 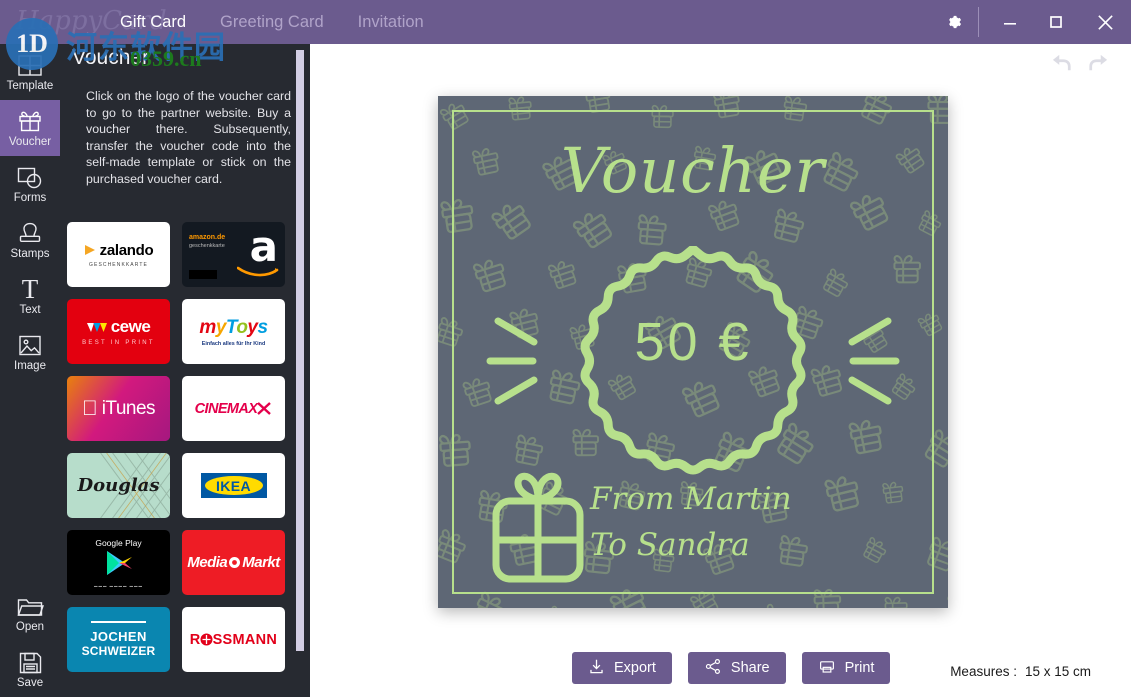 I want to click on sidebar-item-stamps: Stamps, so click(x=30, y=240).